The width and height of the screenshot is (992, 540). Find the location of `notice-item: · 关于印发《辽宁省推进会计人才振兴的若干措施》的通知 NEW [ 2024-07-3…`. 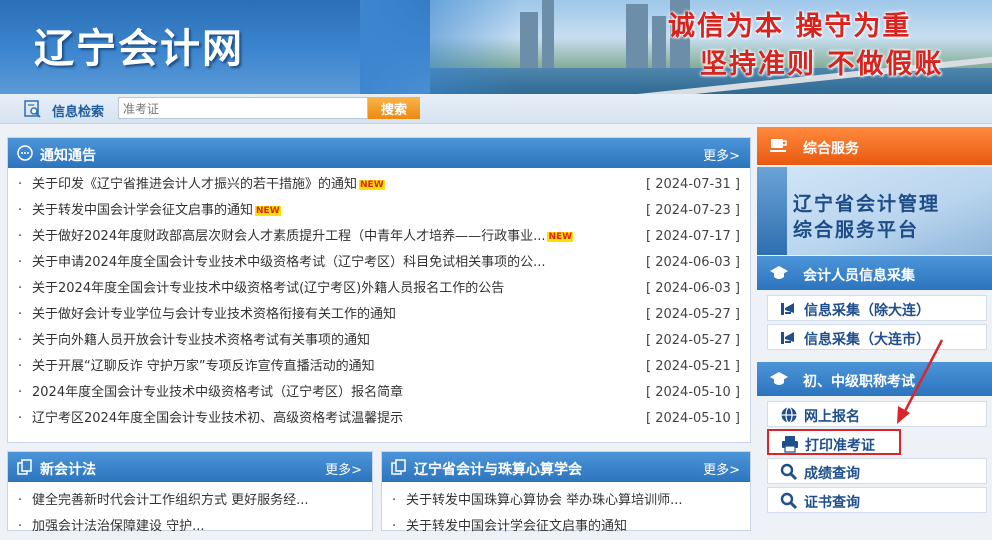

notice-item: · 关于印发《辽宁省推进会计人才振兴的若干措施》的通知 NEW [ 2024-07-3… is located at coordinates (379, 185).